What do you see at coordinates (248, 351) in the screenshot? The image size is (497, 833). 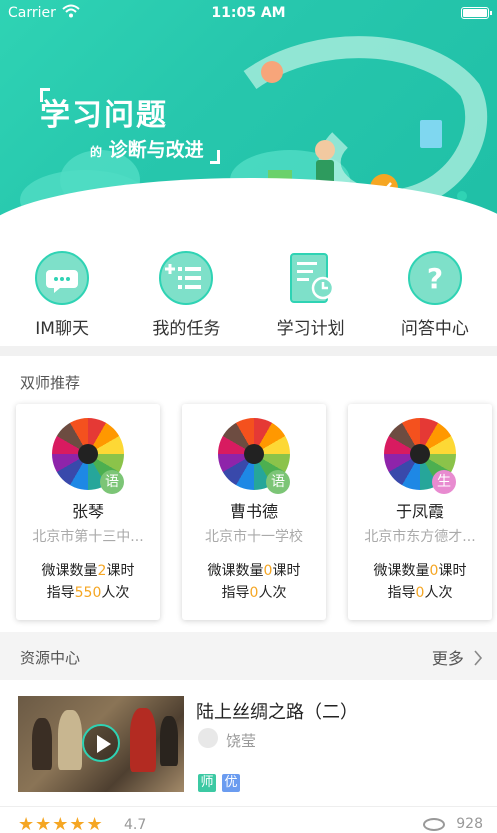 I see `section-divider` at bounding box center [248, 351].